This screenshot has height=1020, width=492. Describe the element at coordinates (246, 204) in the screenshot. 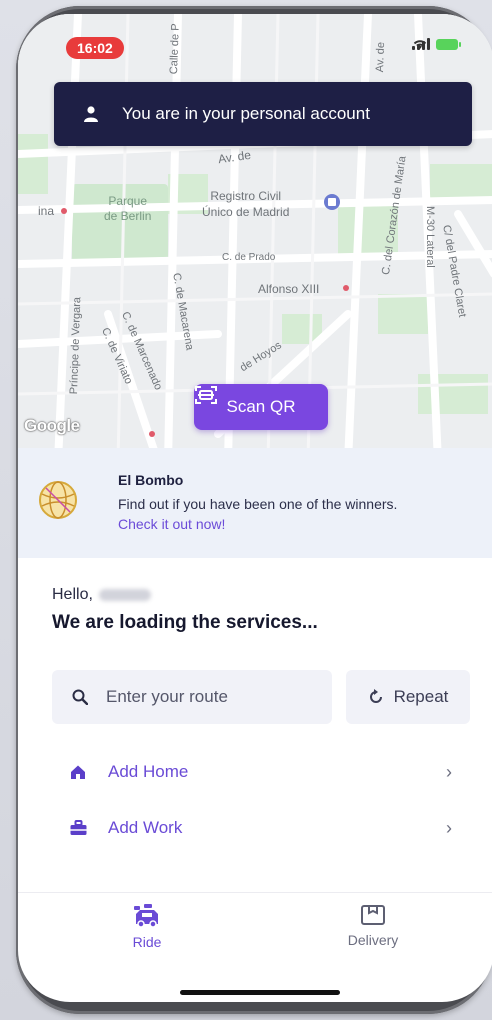

I see `map-label-registro-civil: Registro Civil Único de Madrid` at that location.